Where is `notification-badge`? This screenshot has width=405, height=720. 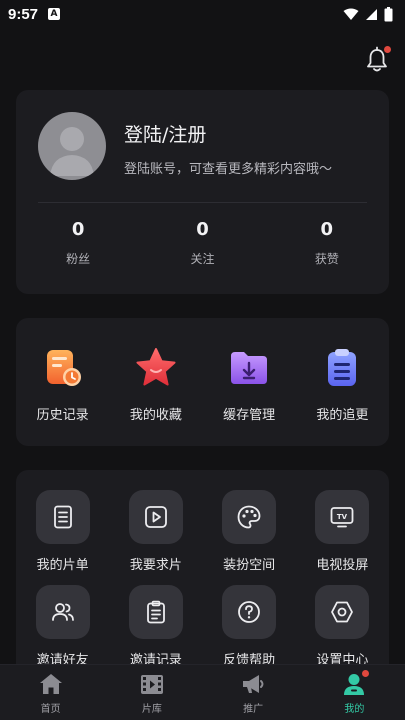 notification-badge is located at coordinates (387, 49).